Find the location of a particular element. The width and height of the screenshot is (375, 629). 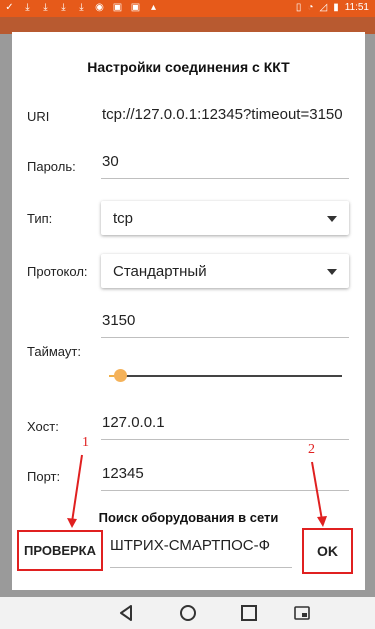

battery-icon: ▮ is located at coordinates (336, 7).